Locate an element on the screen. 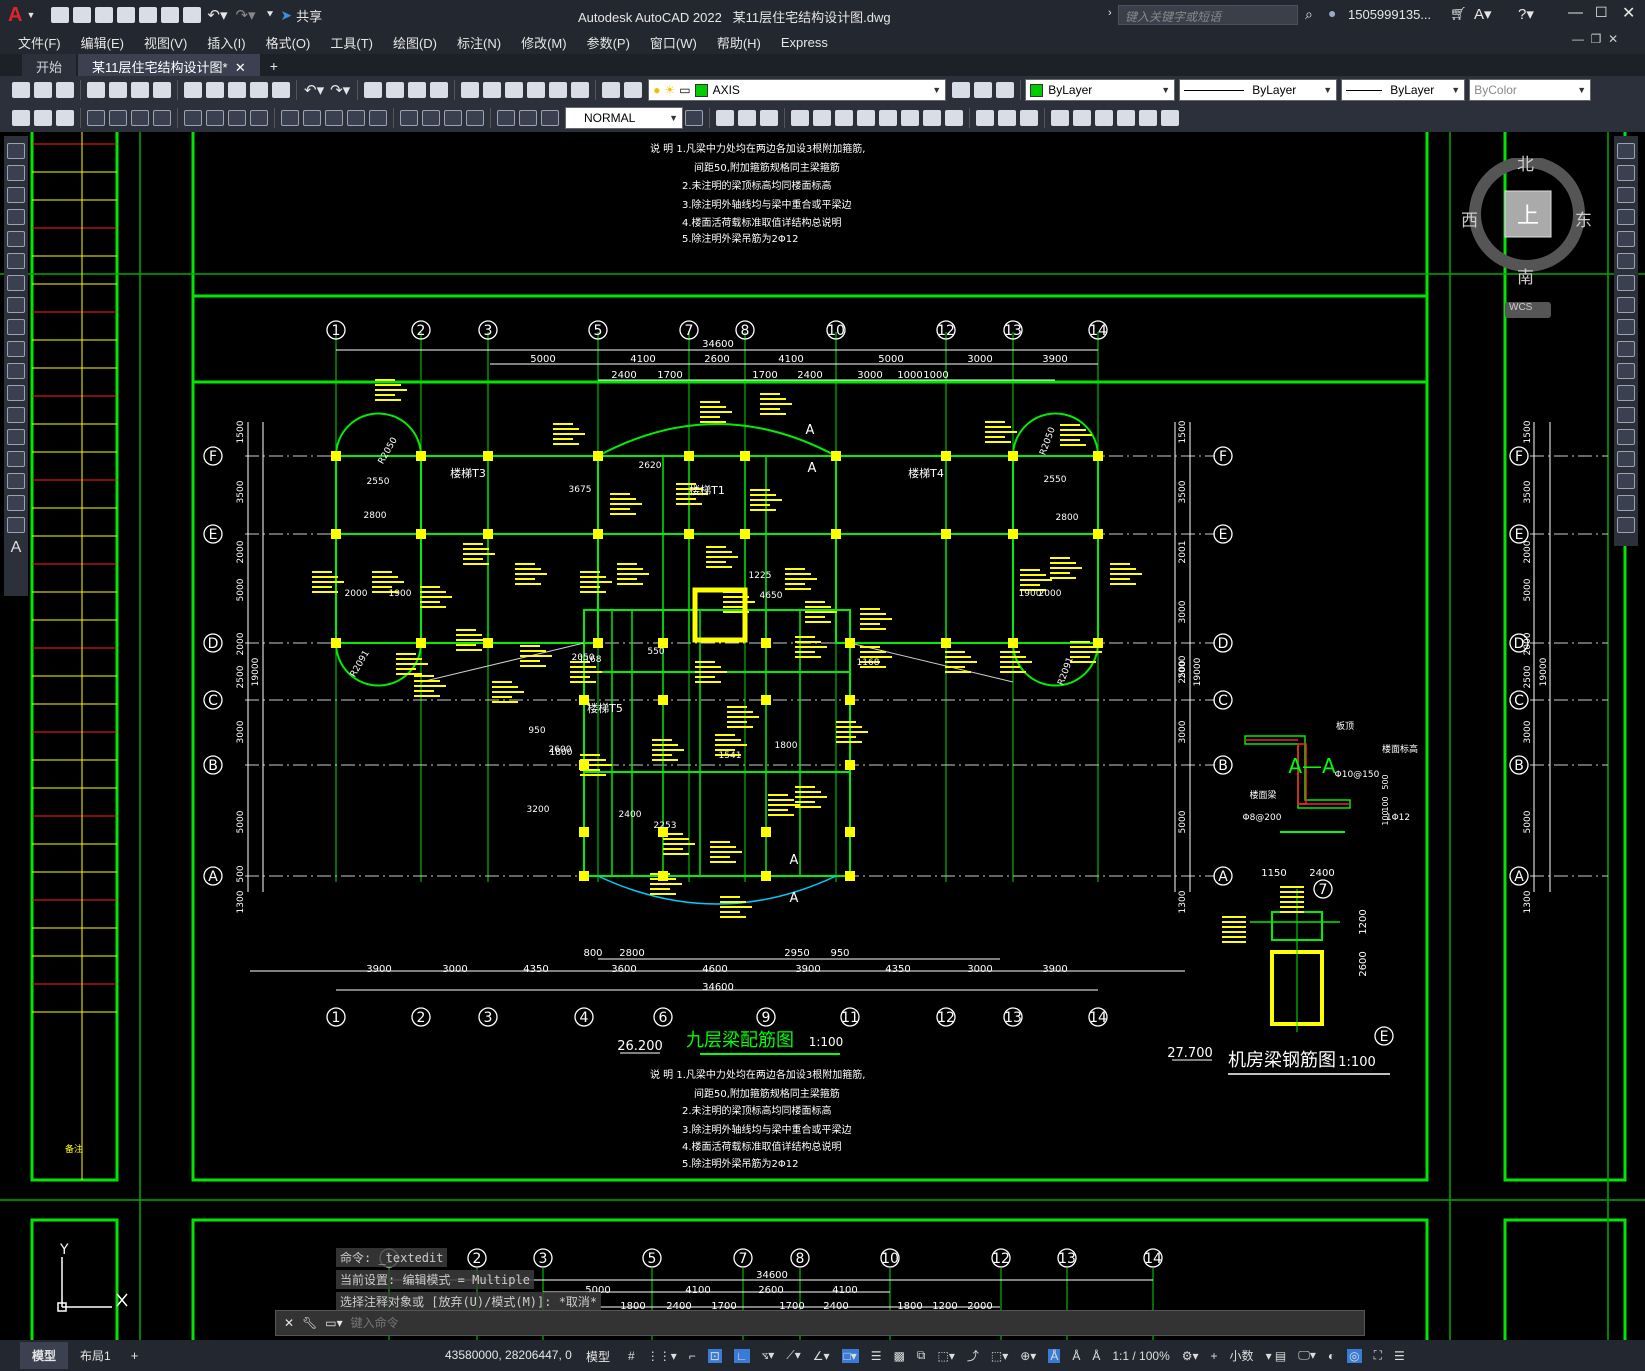 This screenshot has width=1645, height=1371. join-icon is located at coordinates (1626, 437).